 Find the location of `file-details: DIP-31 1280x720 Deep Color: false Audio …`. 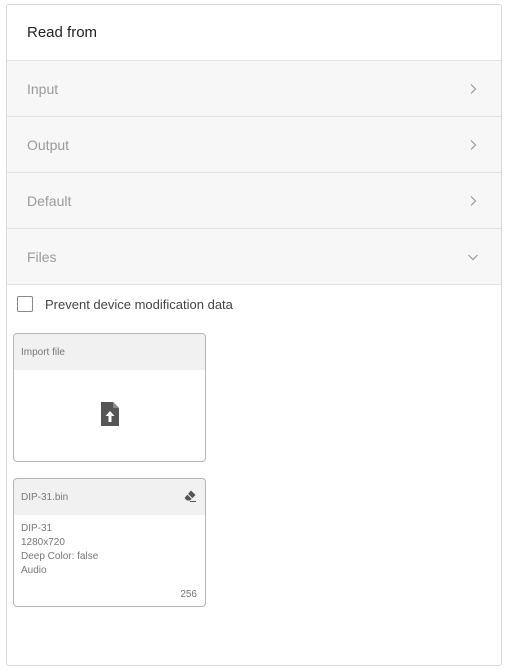

file-details: DIP-31 1280x720 Deep Color: false Audio … is located at coordinates (109, 560).